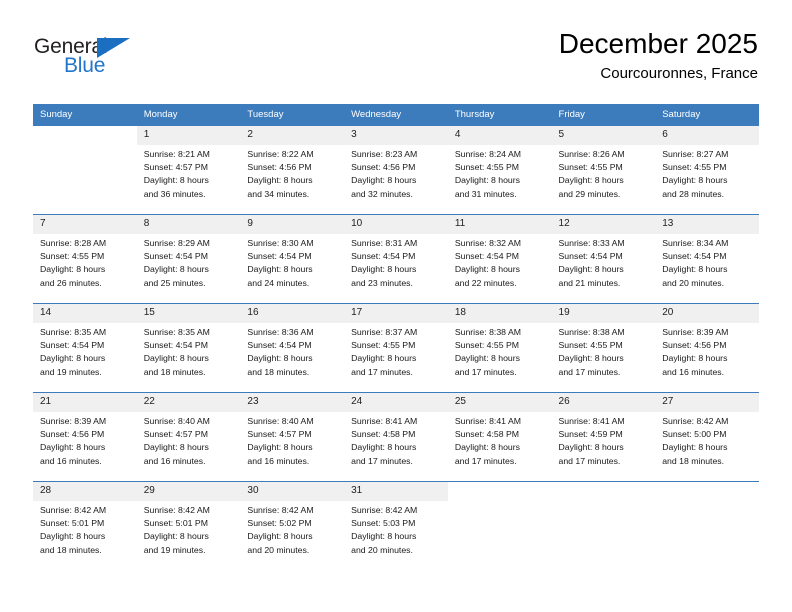 Image resolution: width=792 pixels, height=612 pixels. I want to click on day-detail-line: Sunrise: 8:22 AM, so click(280, 154).